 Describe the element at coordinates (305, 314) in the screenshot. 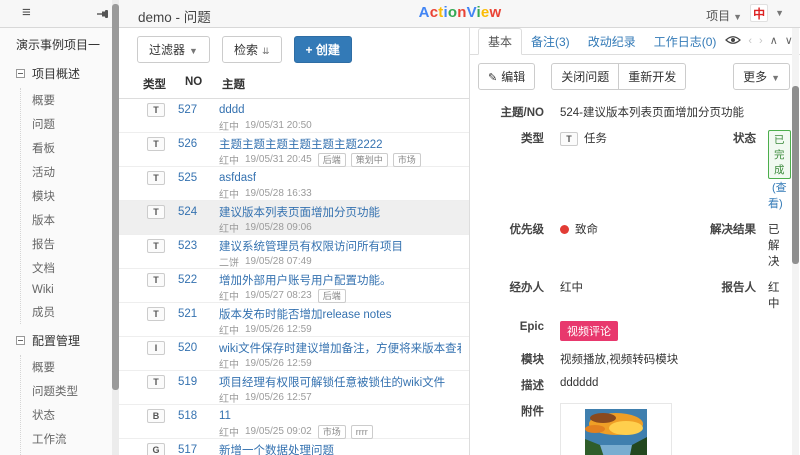

I see `issue-title-link: 版本发布时能否增加release notes` at that location.